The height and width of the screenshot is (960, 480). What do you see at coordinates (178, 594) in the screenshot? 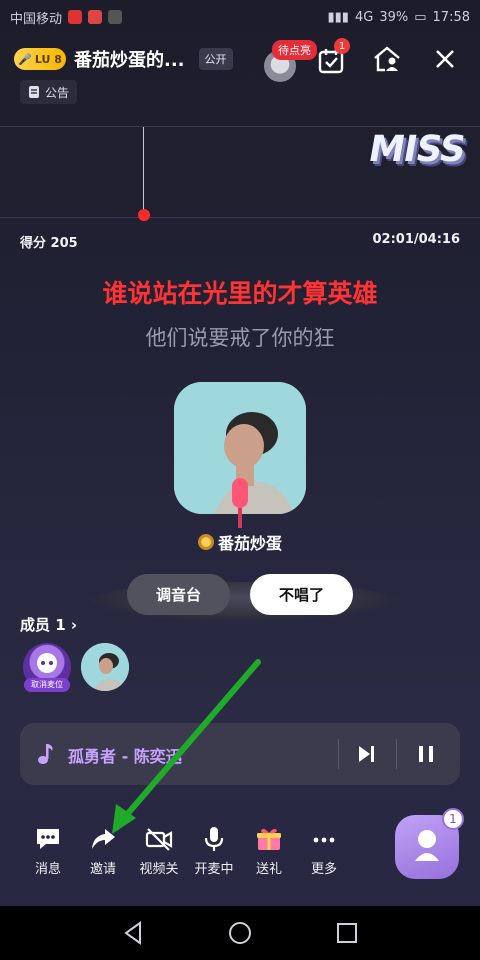
I see `mixer-button: 调音台` at bounding box center [178, 594].